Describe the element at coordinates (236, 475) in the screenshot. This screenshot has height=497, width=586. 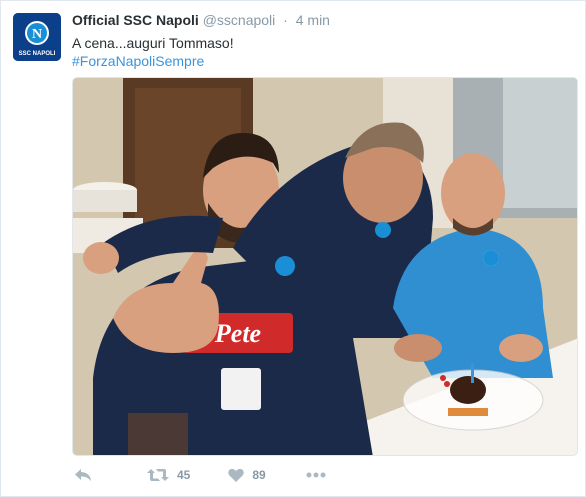
I see `heart-icon` at that location.